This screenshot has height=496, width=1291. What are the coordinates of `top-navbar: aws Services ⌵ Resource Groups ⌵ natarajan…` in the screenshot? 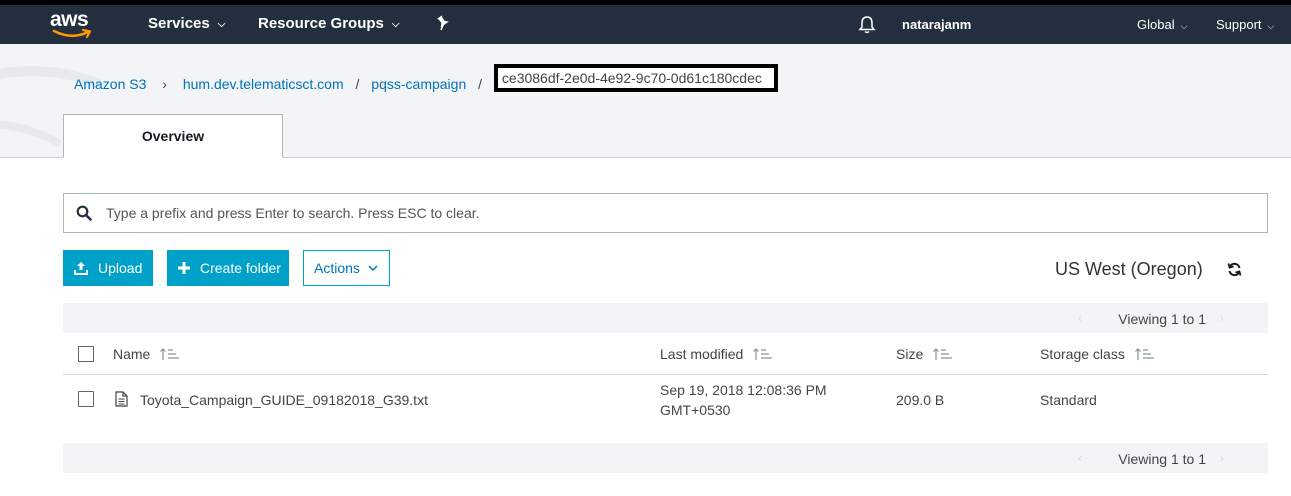 It's located at (645, 24).